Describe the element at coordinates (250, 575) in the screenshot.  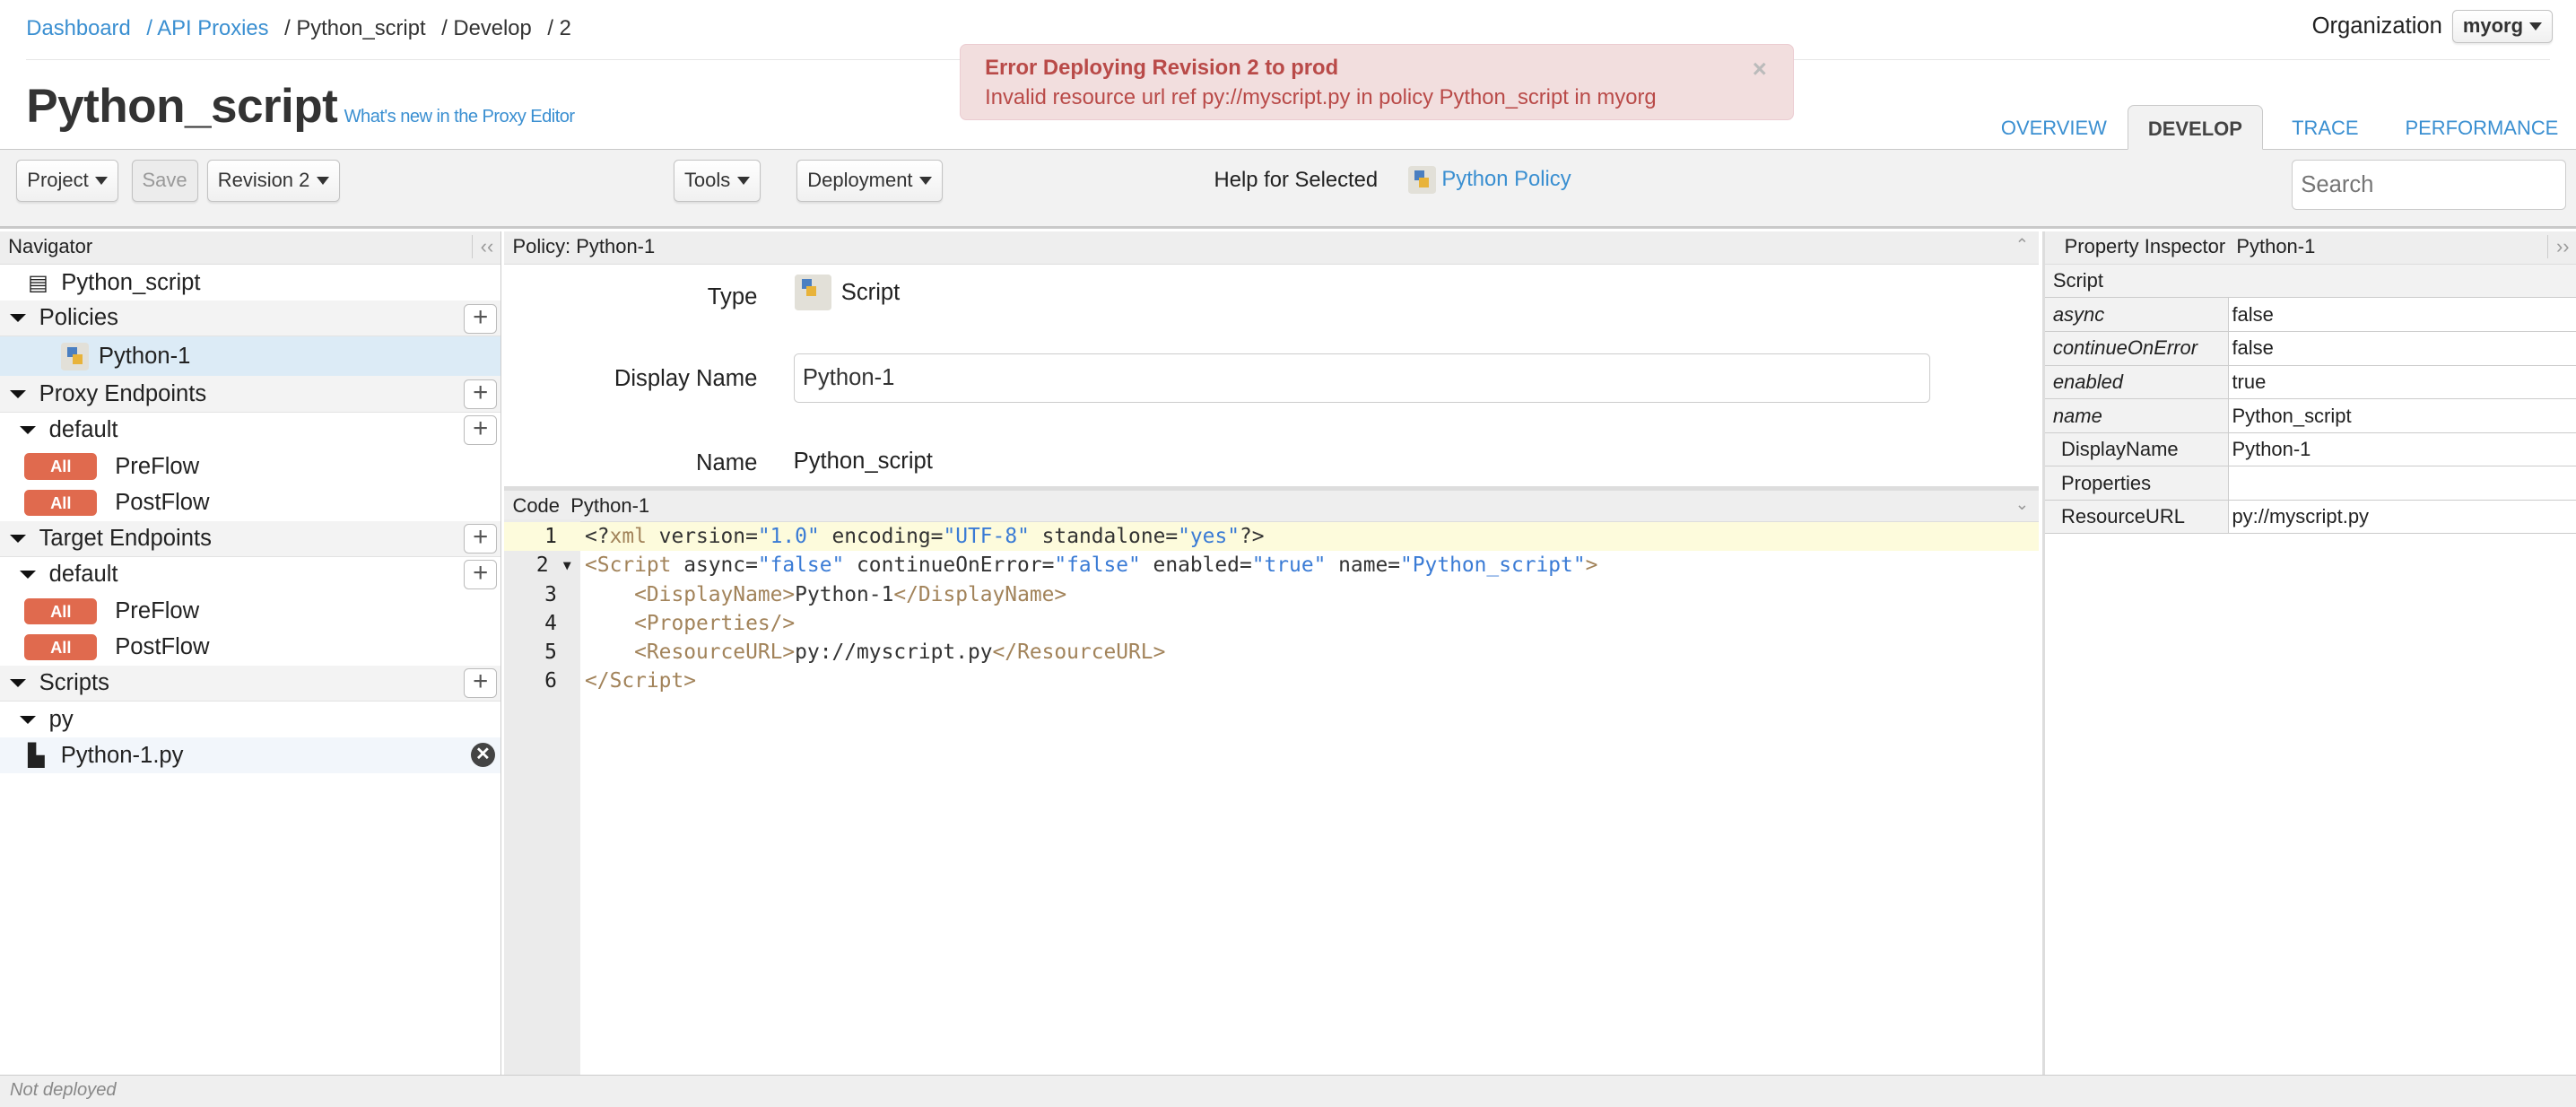
I see `nav-target-default: default +` at that location.